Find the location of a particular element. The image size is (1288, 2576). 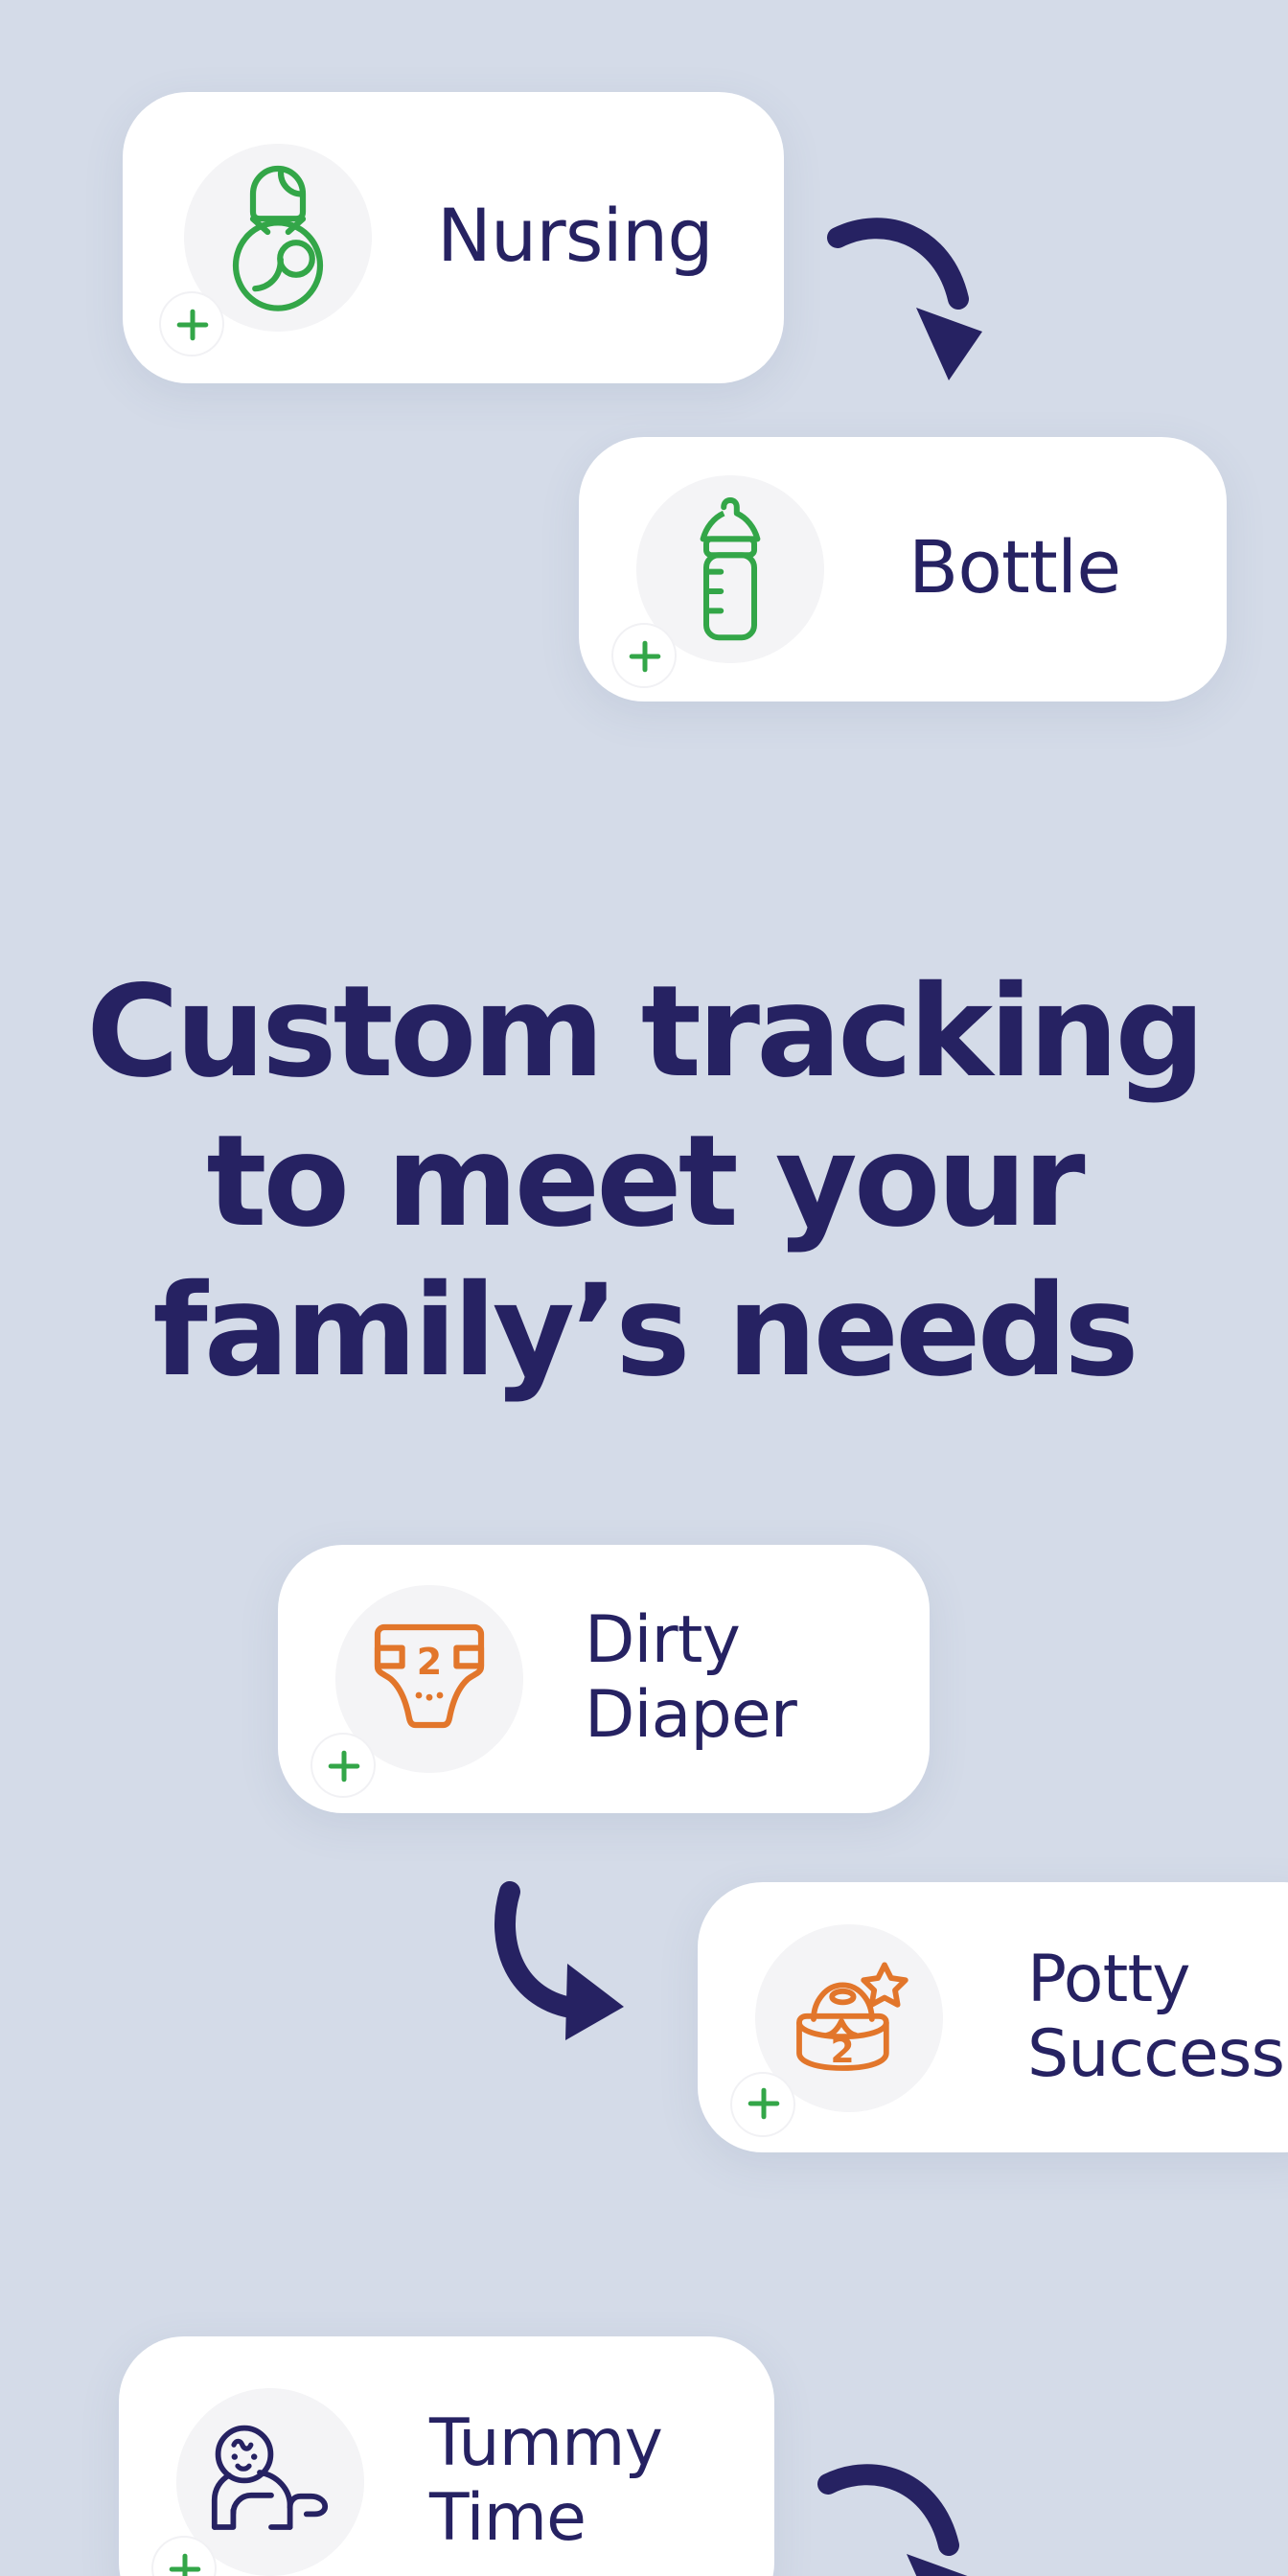

card-label-potty: Potty Success is located at coordinates (1156, 2016).